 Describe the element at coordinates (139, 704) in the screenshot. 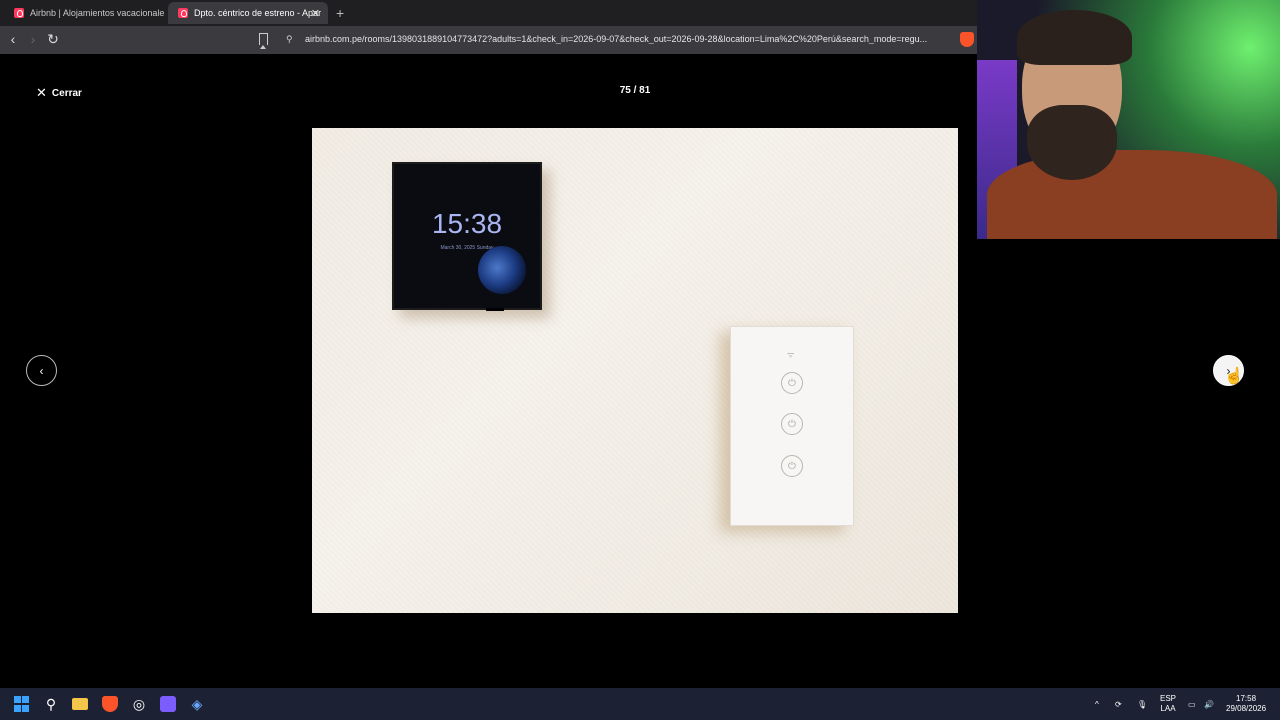

I see `obs-icon: ◎` at that location.